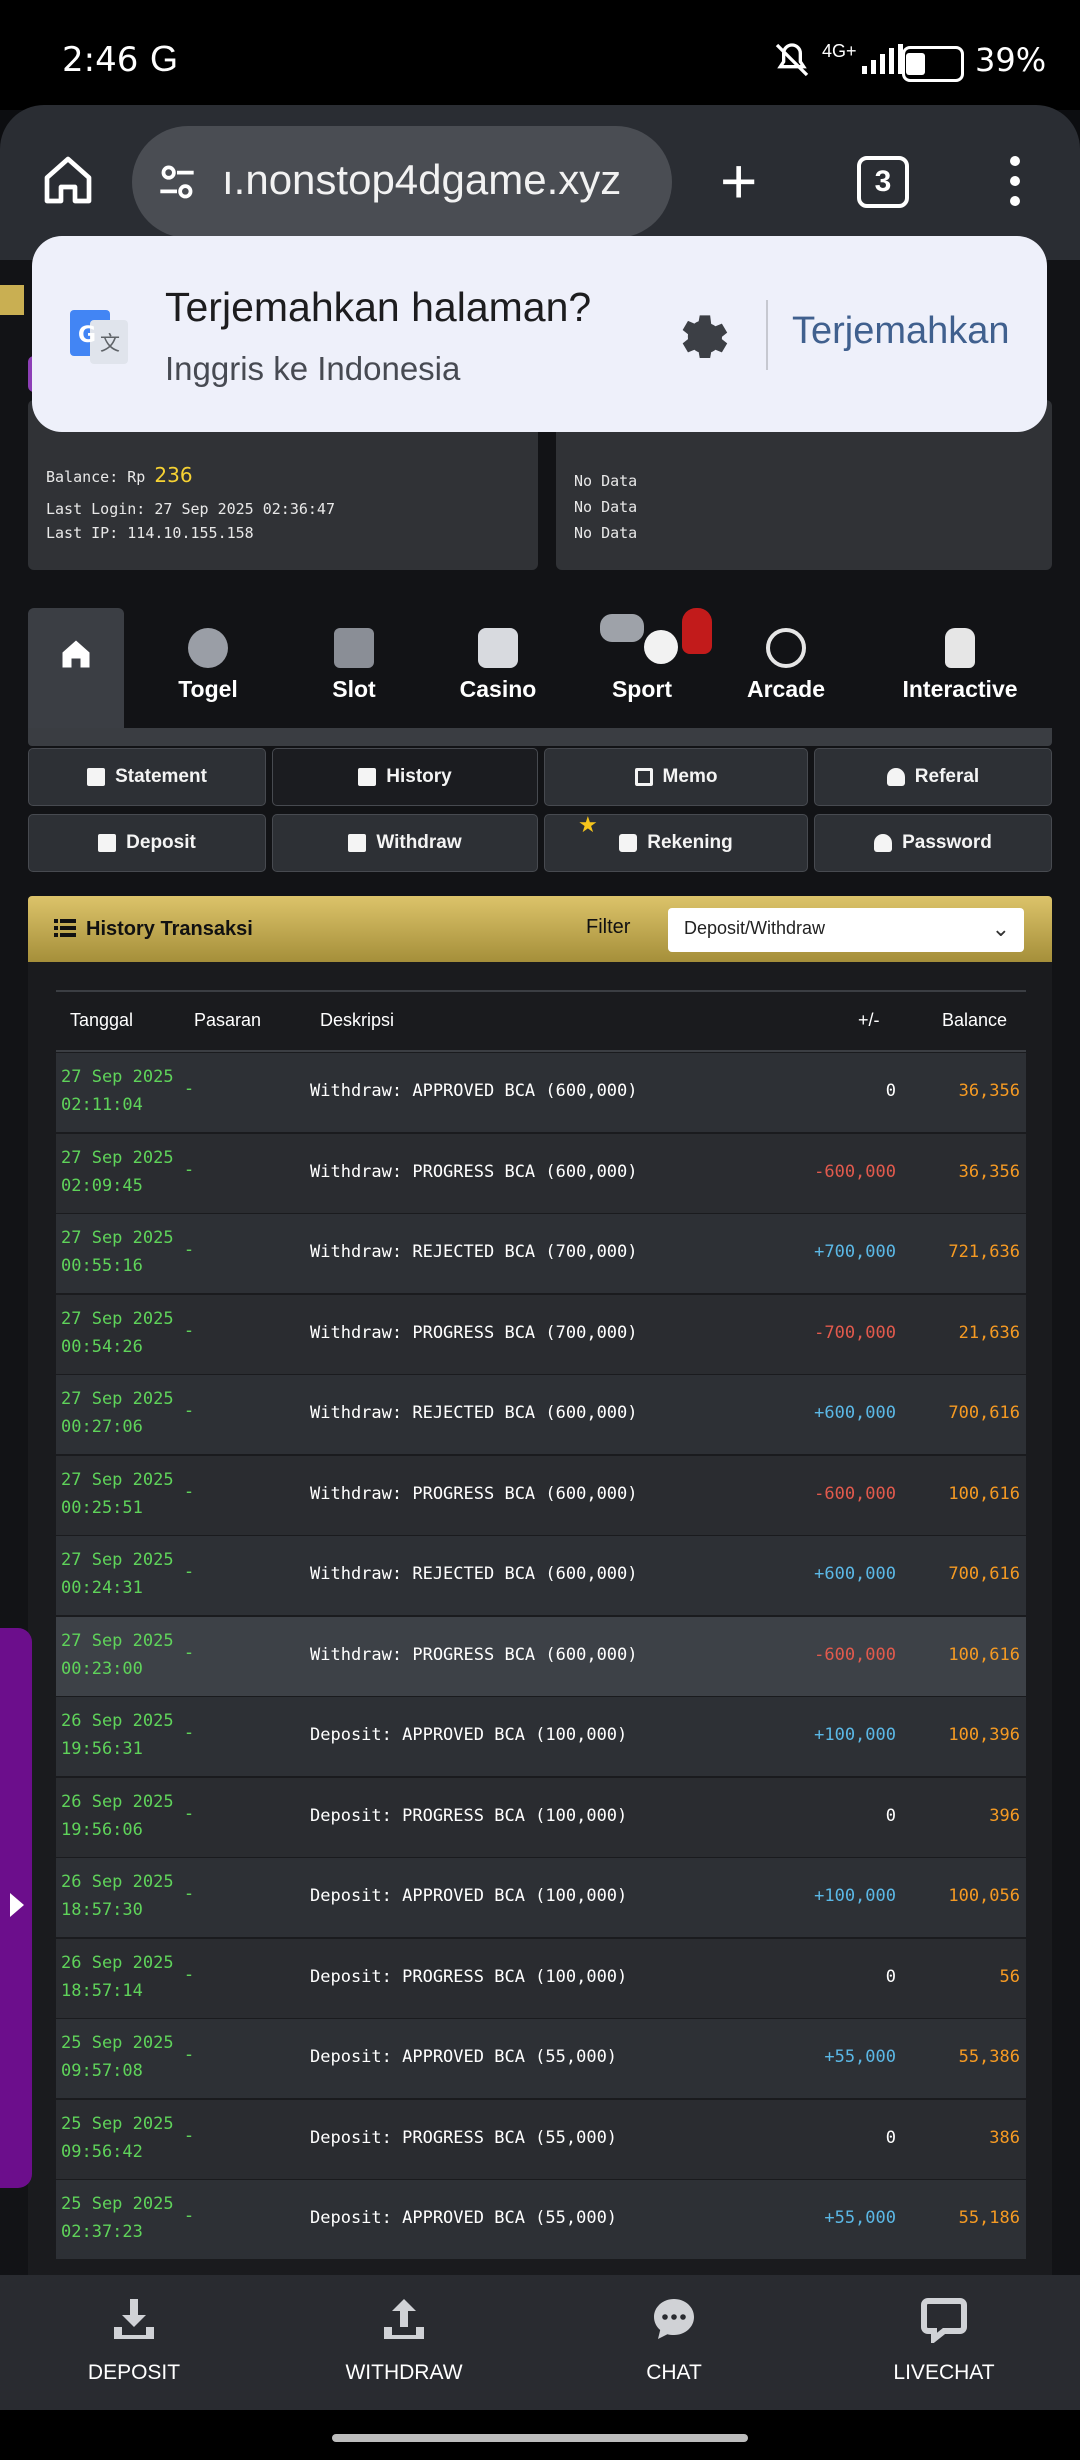  I want to click on divider, so click(767, 335).